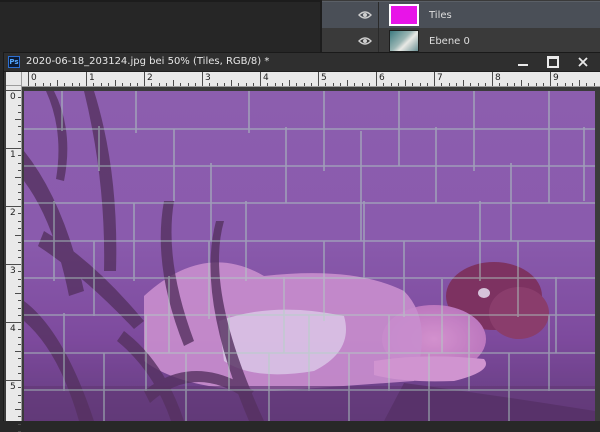  Describe the element at coordinates (523, 62) in the screenshot. I see `minimize-button` at that location.